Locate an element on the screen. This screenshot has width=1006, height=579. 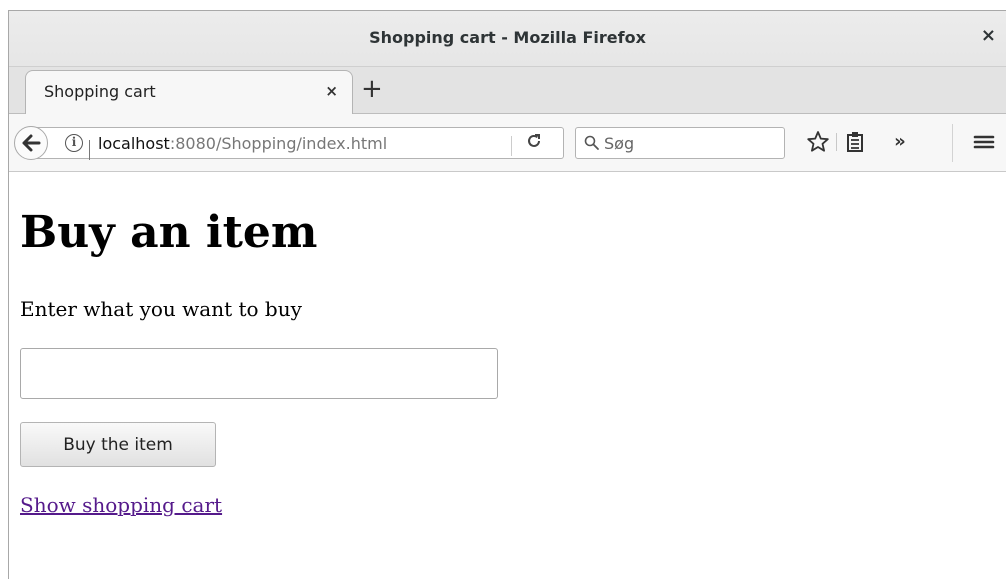
arrow-left-icon is located at coordinates (31, 143).